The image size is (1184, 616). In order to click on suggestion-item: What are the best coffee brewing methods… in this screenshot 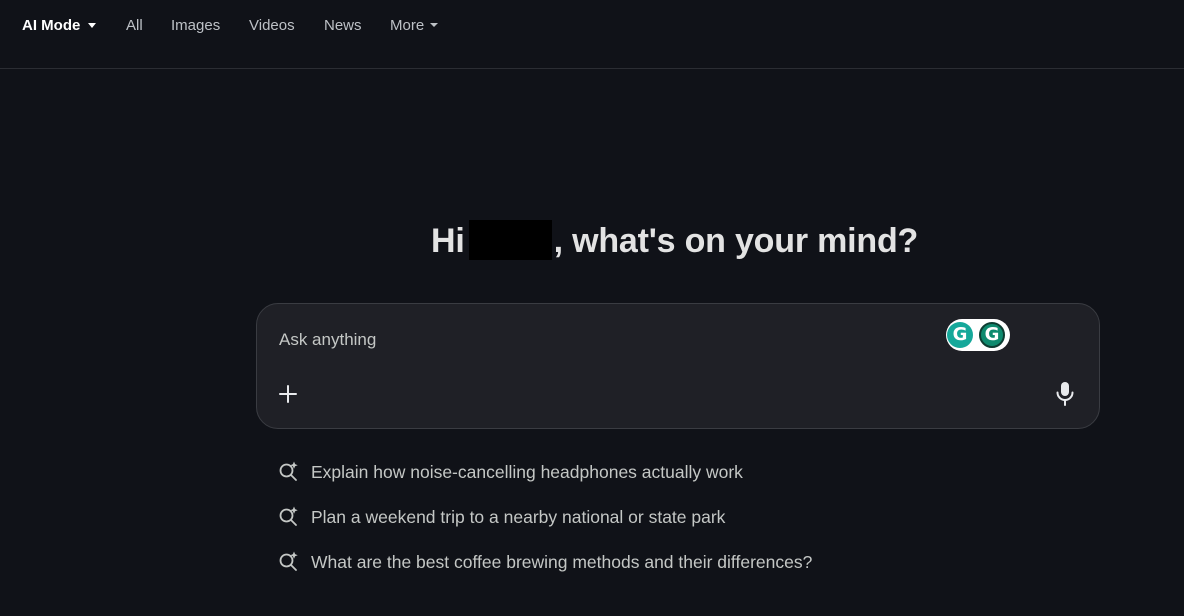, I will do `click(688, 569)`.